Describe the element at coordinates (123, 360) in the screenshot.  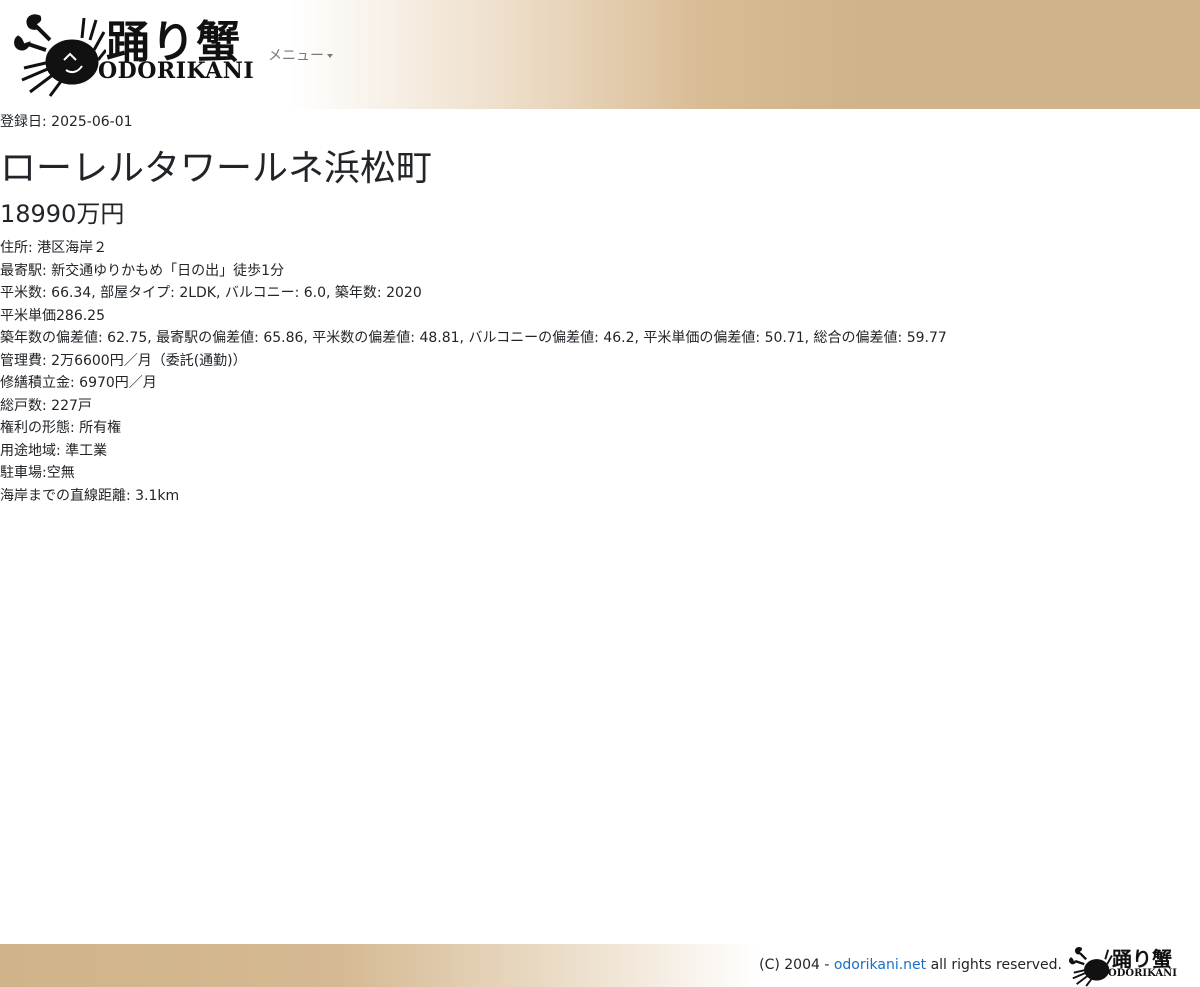
I see `detail-management-fee: 管理費: 2万6600円／月（委託(通勤)）` at that location.